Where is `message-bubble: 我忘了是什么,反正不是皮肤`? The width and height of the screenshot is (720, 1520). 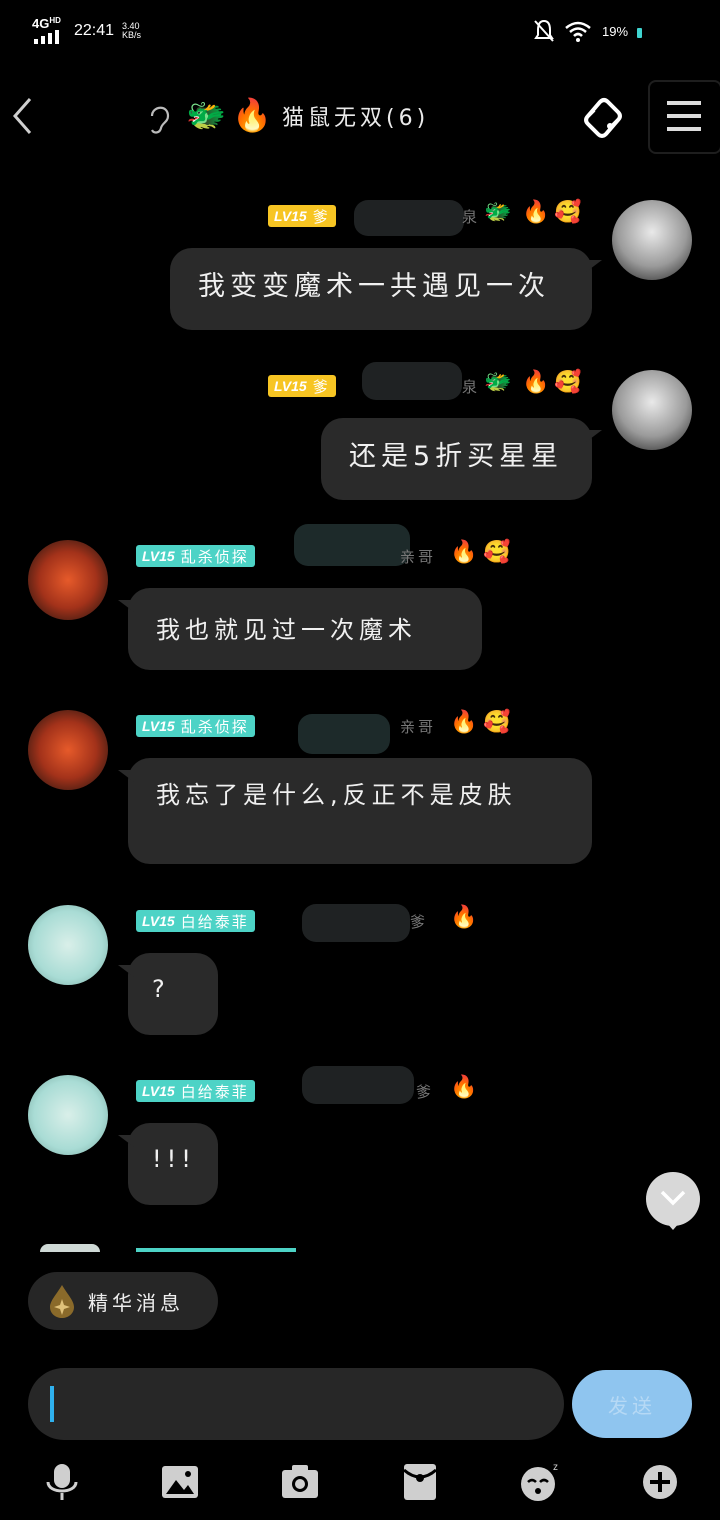
message-bubble: 我忘了是什么,反正不是皮肤 is located at coordinates (355, 811).